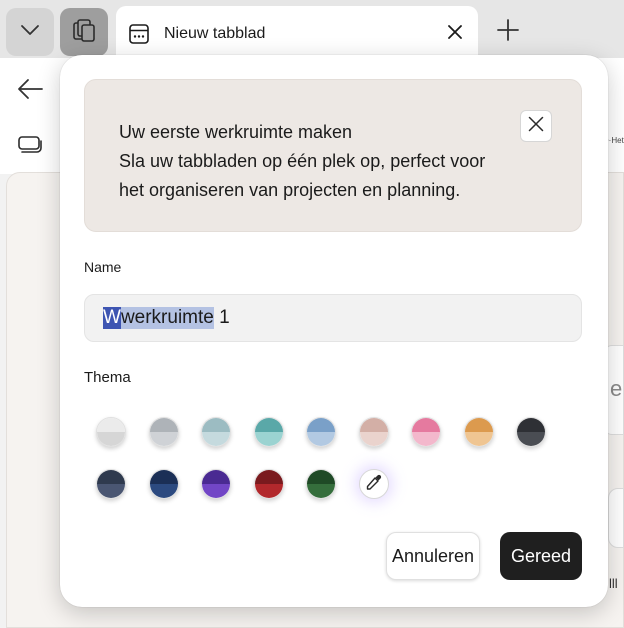 The width and height of the screenshot is (624, 628). I want to click on theme-swatch-red, so click(268, 484).